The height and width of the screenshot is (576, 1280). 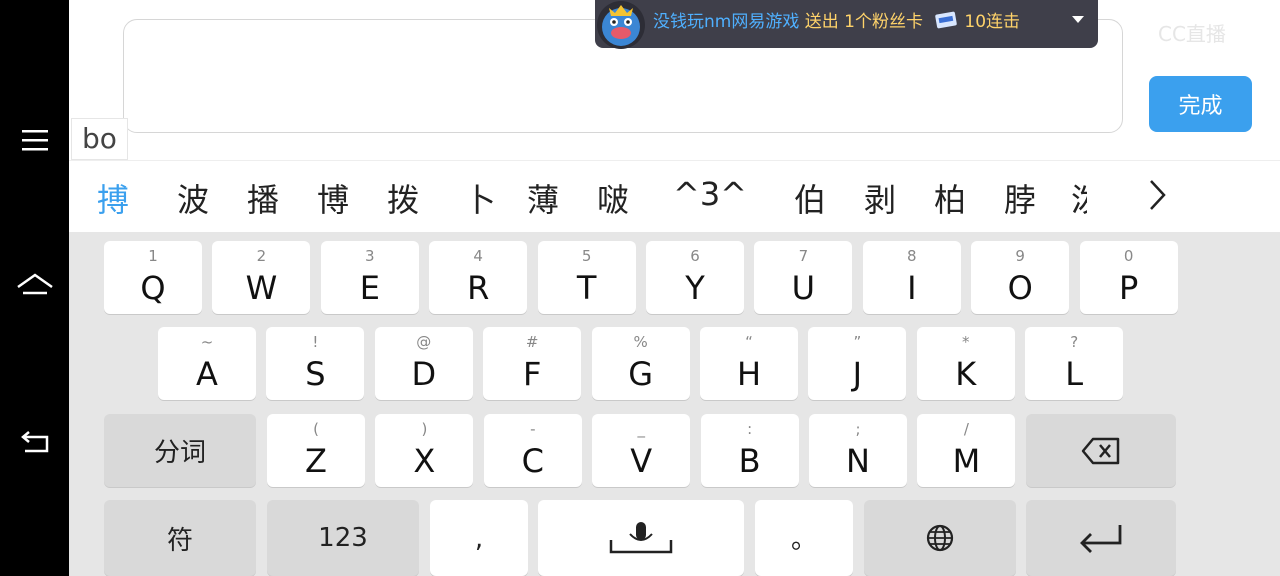 What do you see at coordinates (803, 256) in the screenshot?
I see `key-alt-char: 7` at bounding box center [803, 256].